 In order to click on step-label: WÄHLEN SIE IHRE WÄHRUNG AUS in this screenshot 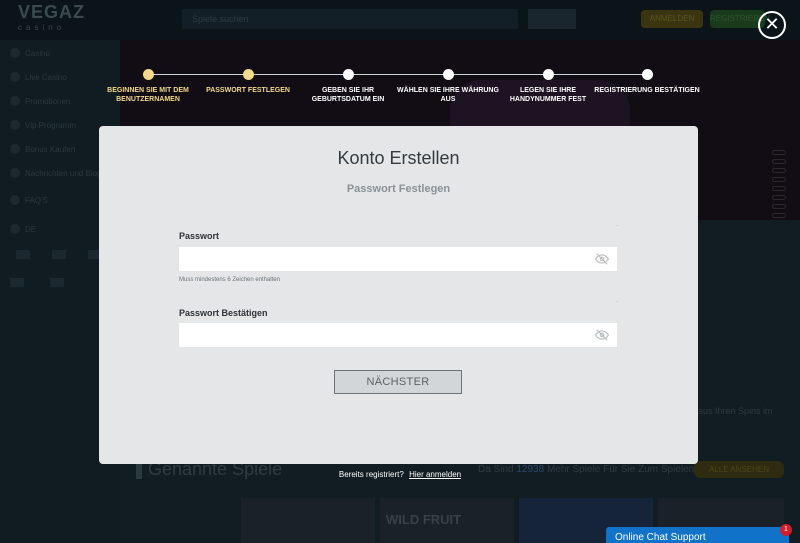, I will do `click(448, 95)`.